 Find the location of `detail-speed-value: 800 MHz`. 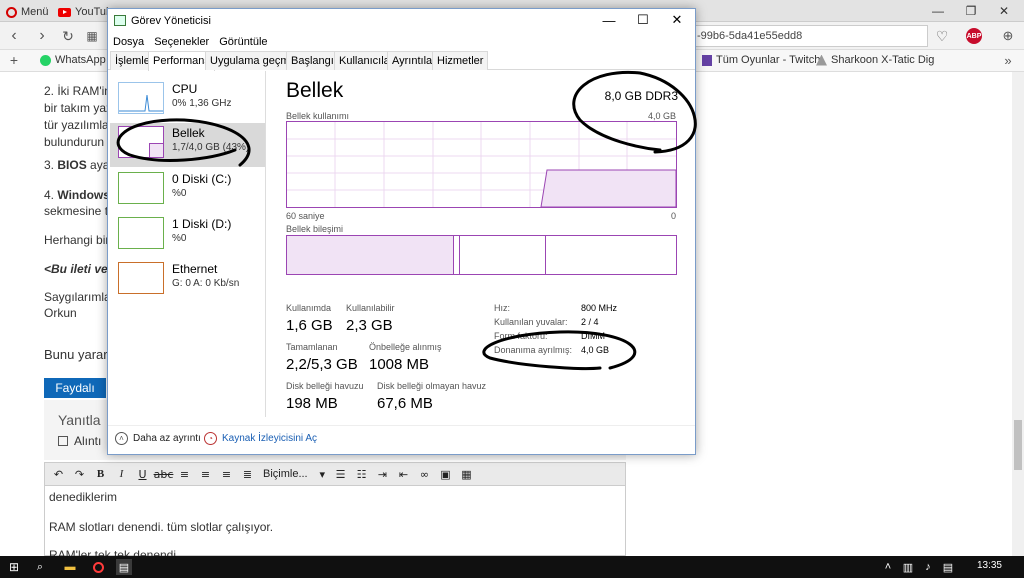

detail-speed-value: 800 MHz is located at coordinates (599, 308).